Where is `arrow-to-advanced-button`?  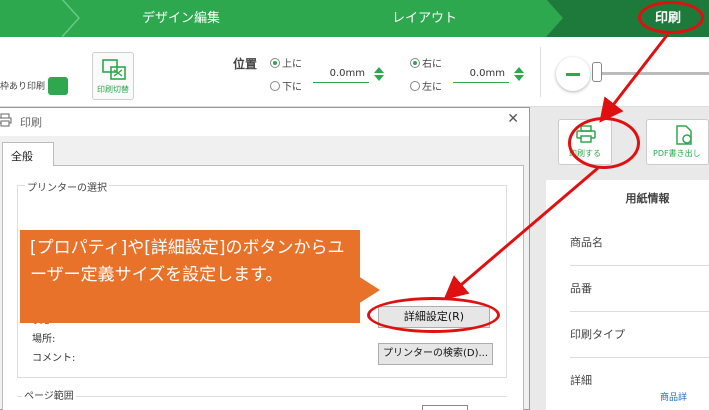 arrow-to-advanced-button is located at coordinates (521, 233).